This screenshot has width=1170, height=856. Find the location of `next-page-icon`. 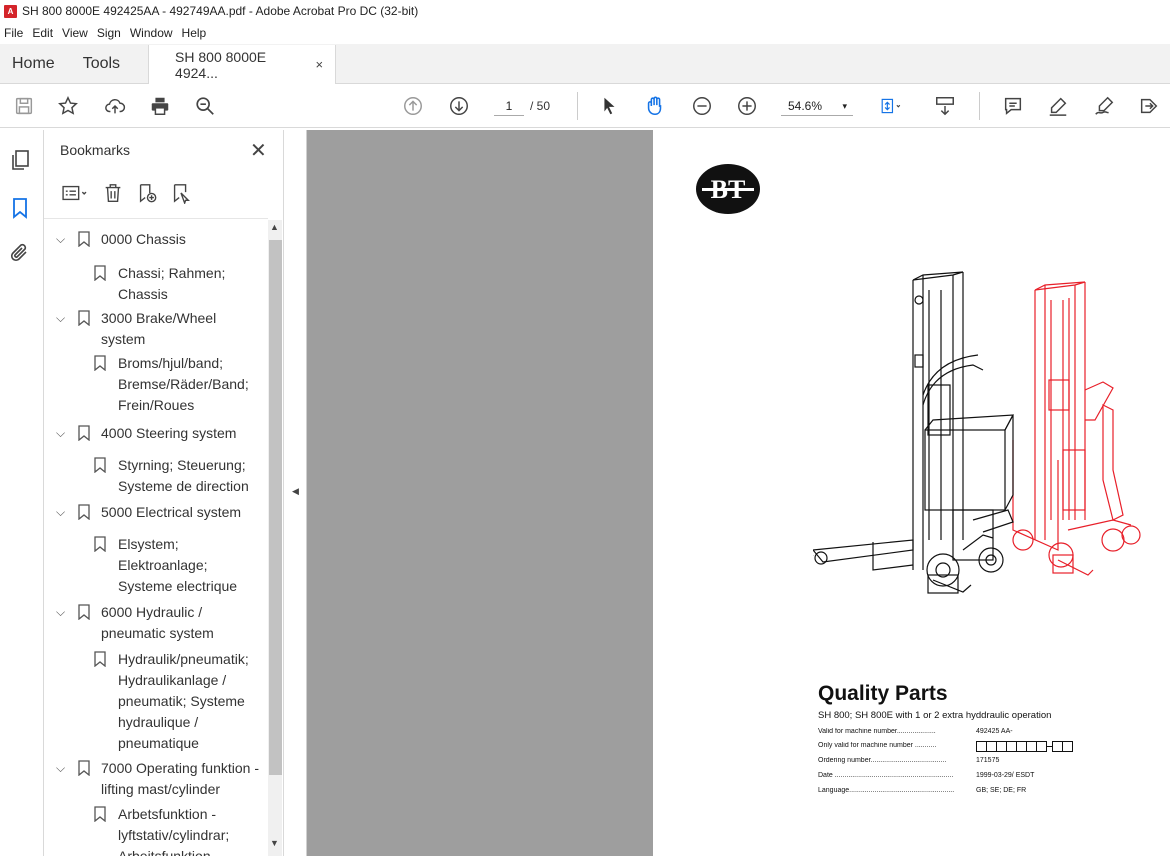

next-page-icon is located at coordinates (459, 106).